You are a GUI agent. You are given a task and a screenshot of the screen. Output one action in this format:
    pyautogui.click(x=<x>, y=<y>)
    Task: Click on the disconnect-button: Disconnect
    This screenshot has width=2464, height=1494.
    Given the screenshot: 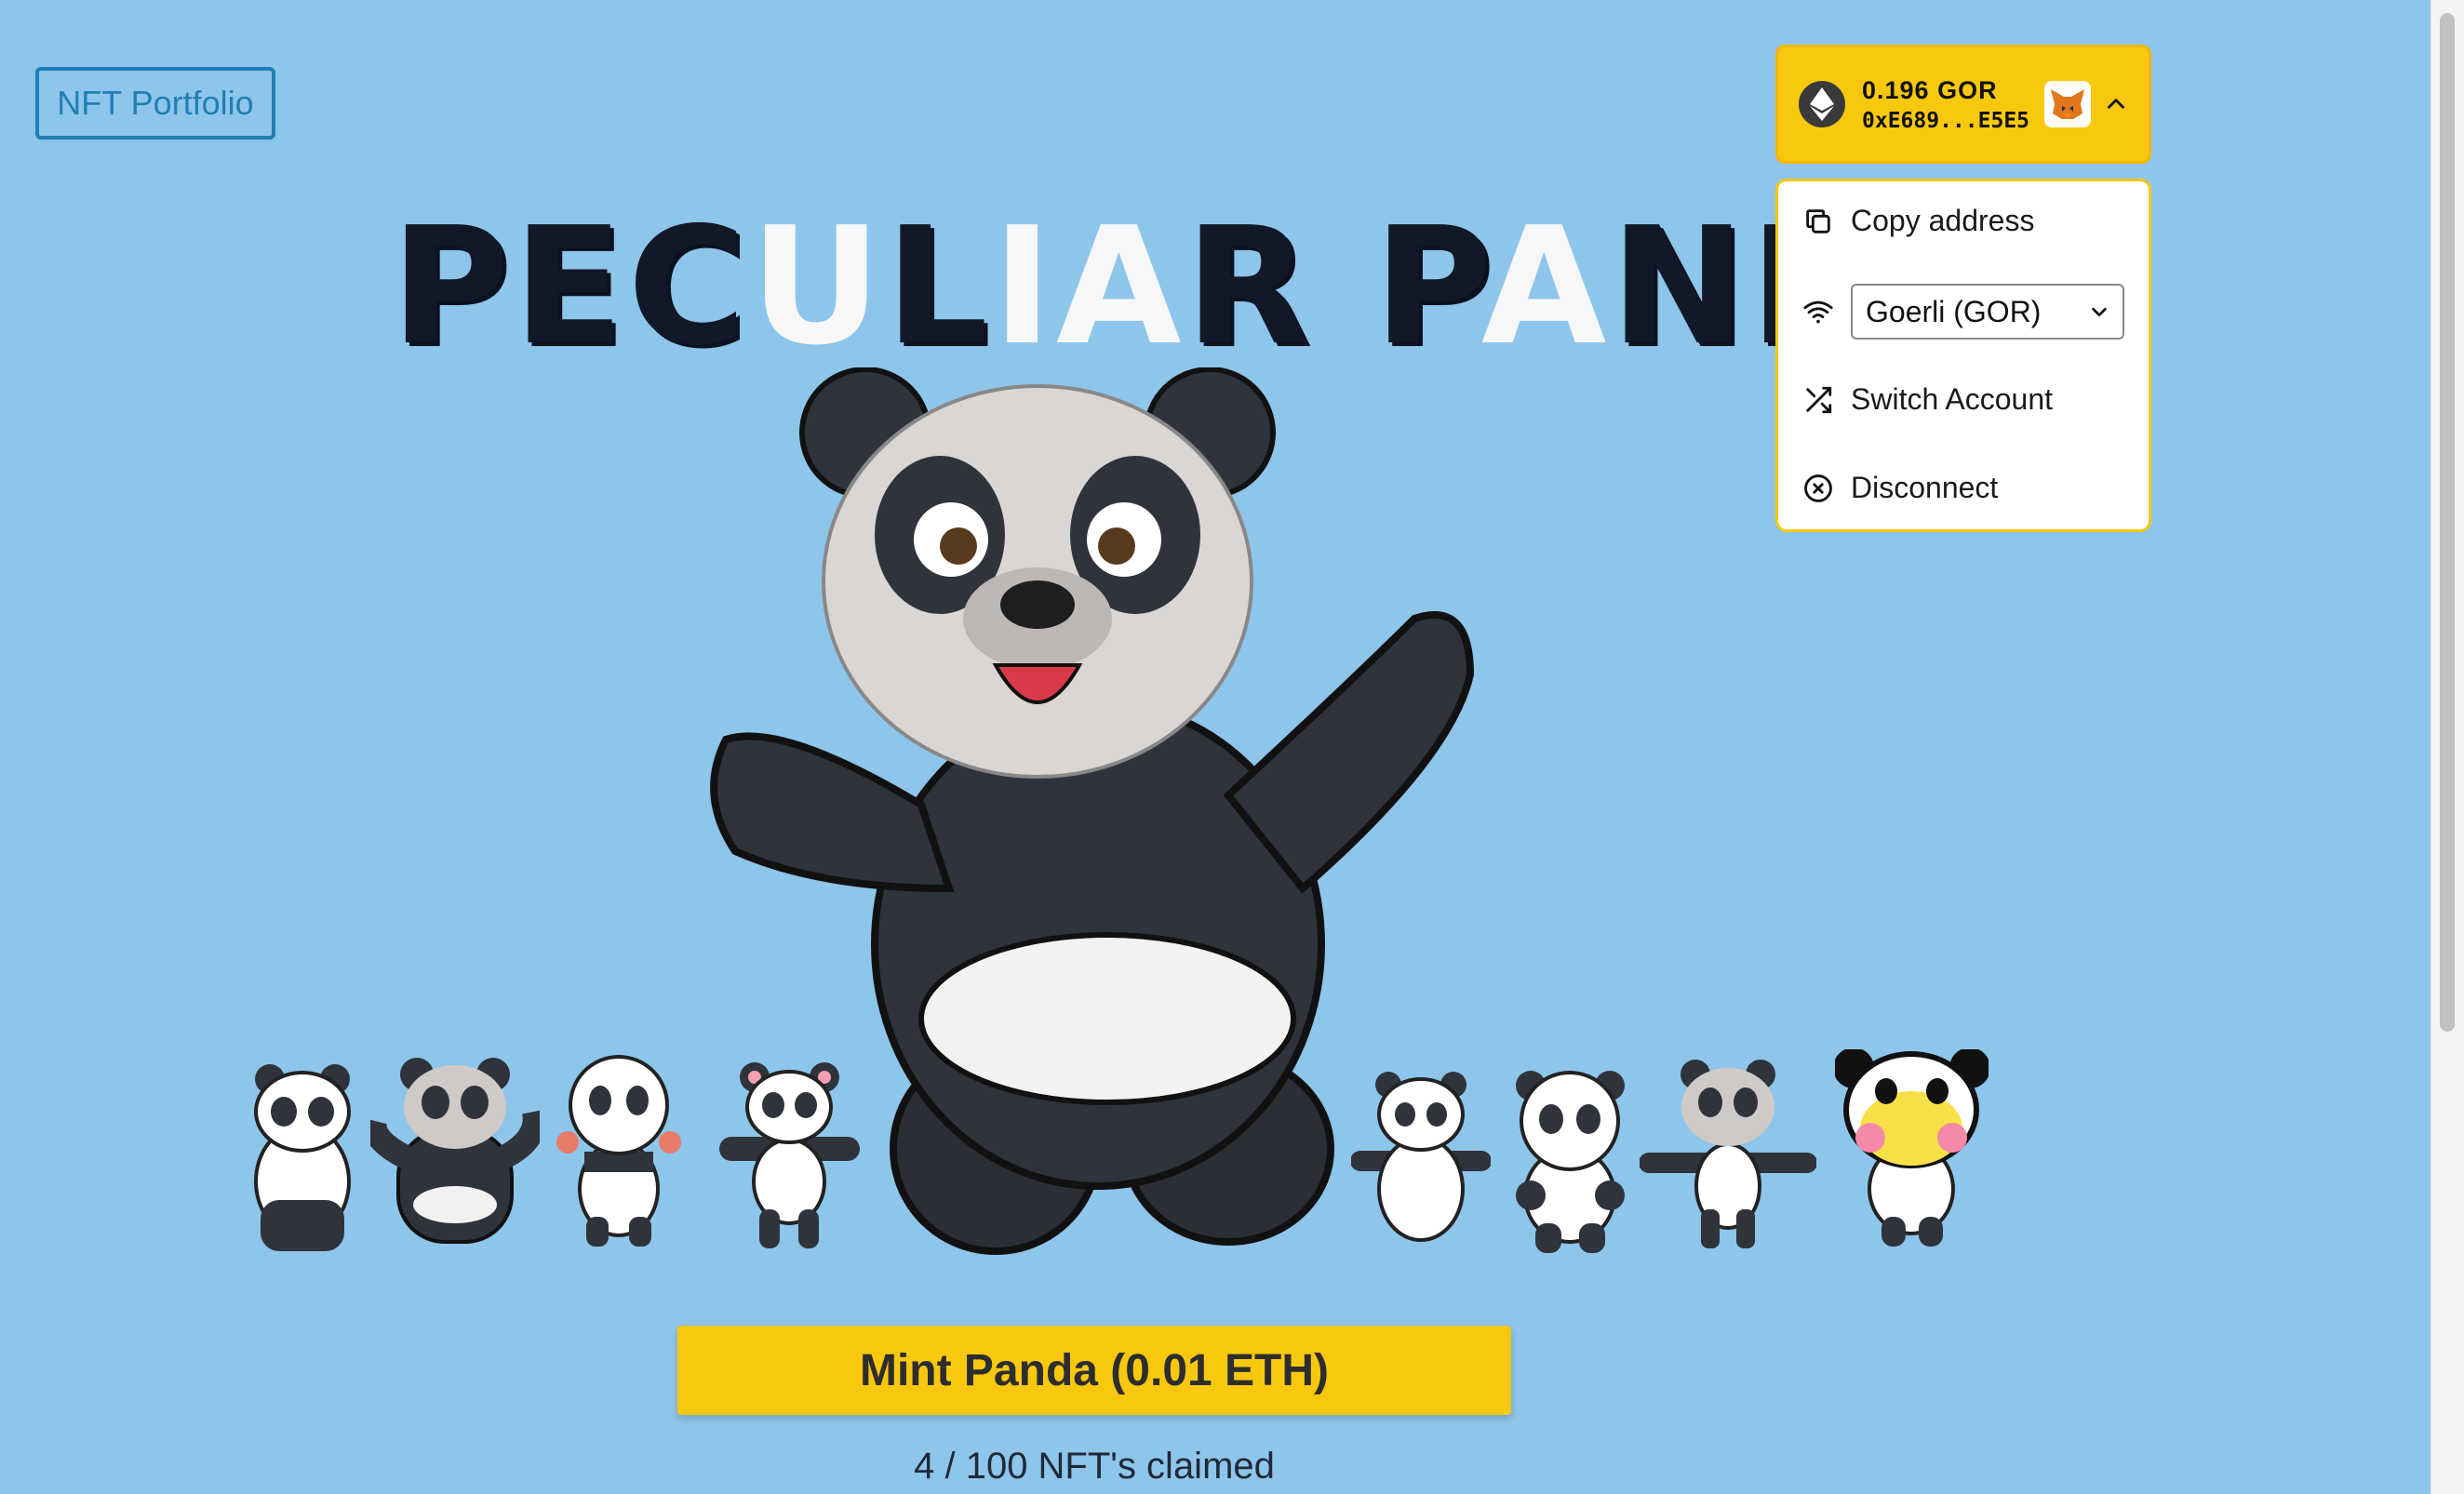 What is the action you would take?
    pyautogui.click(x=1900, y=488)
    